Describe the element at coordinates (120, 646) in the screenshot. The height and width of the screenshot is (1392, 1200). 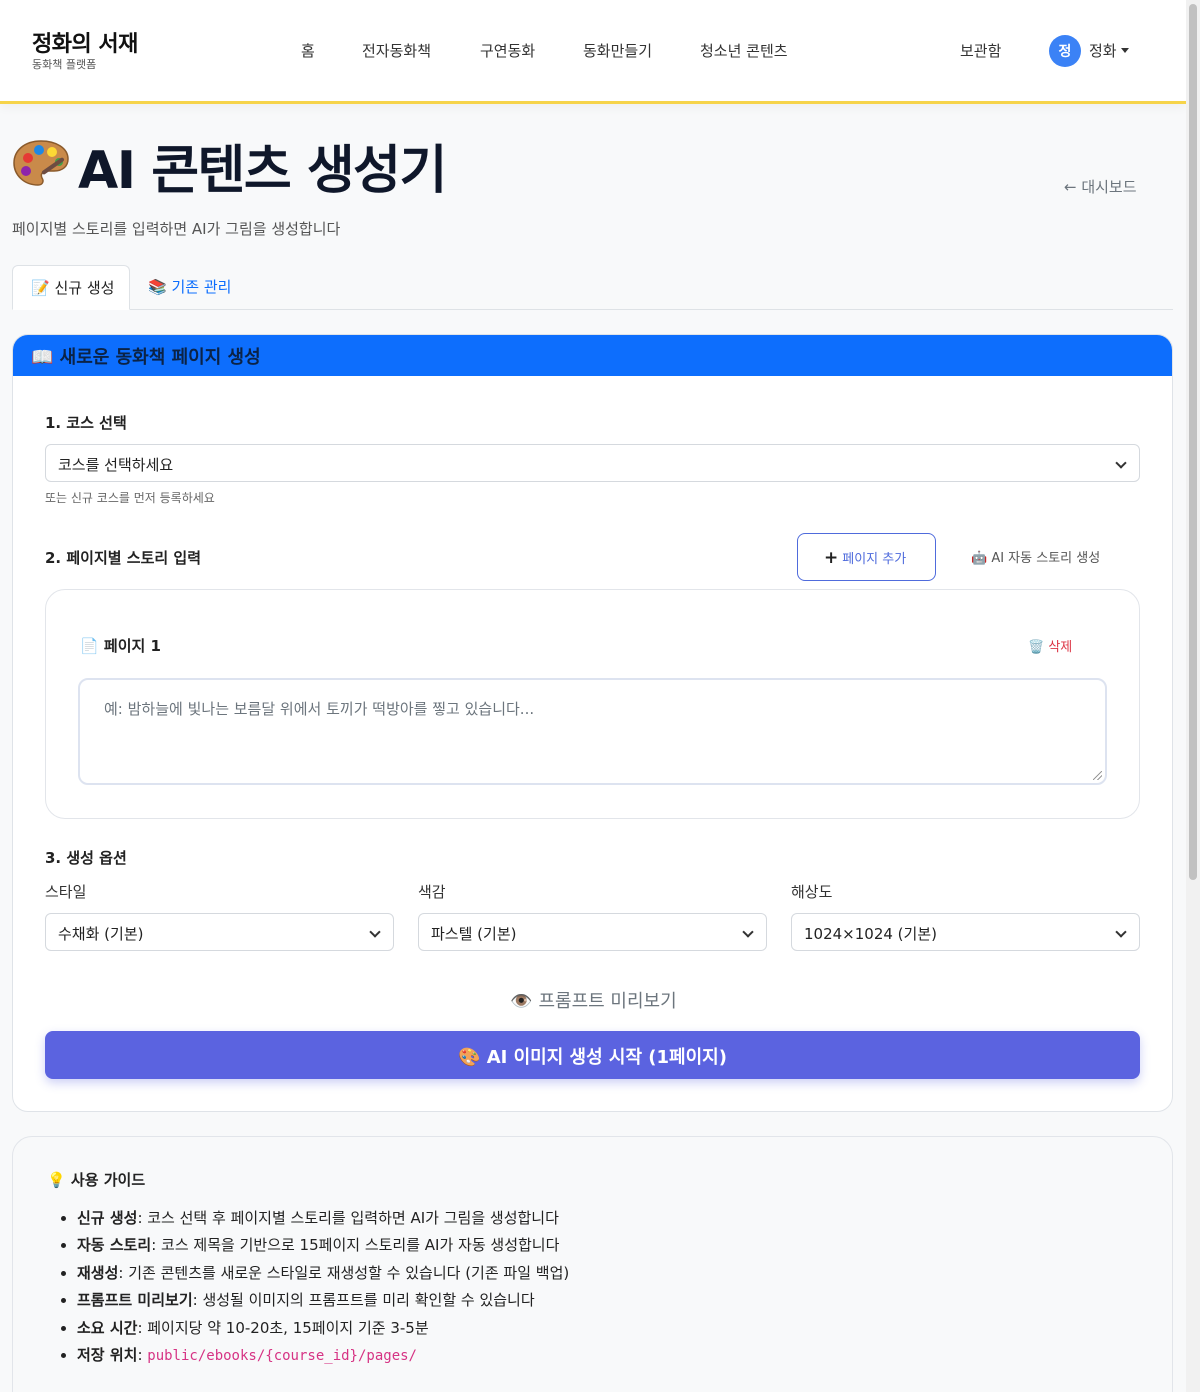
I see `page-label: 📄 페이지 1` at that location.